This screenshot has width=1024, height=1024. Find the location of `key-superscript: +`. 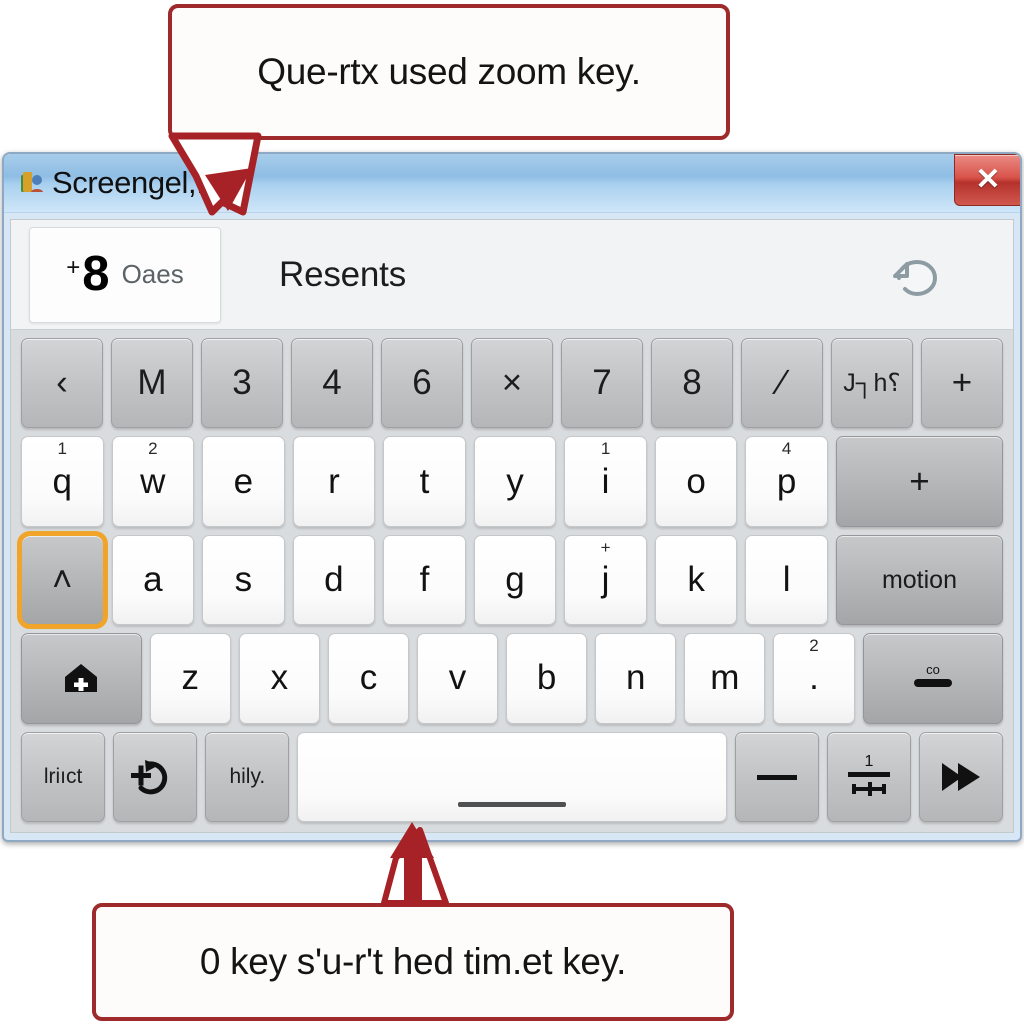

key-superscript: + is located at coordinates (605, 547).